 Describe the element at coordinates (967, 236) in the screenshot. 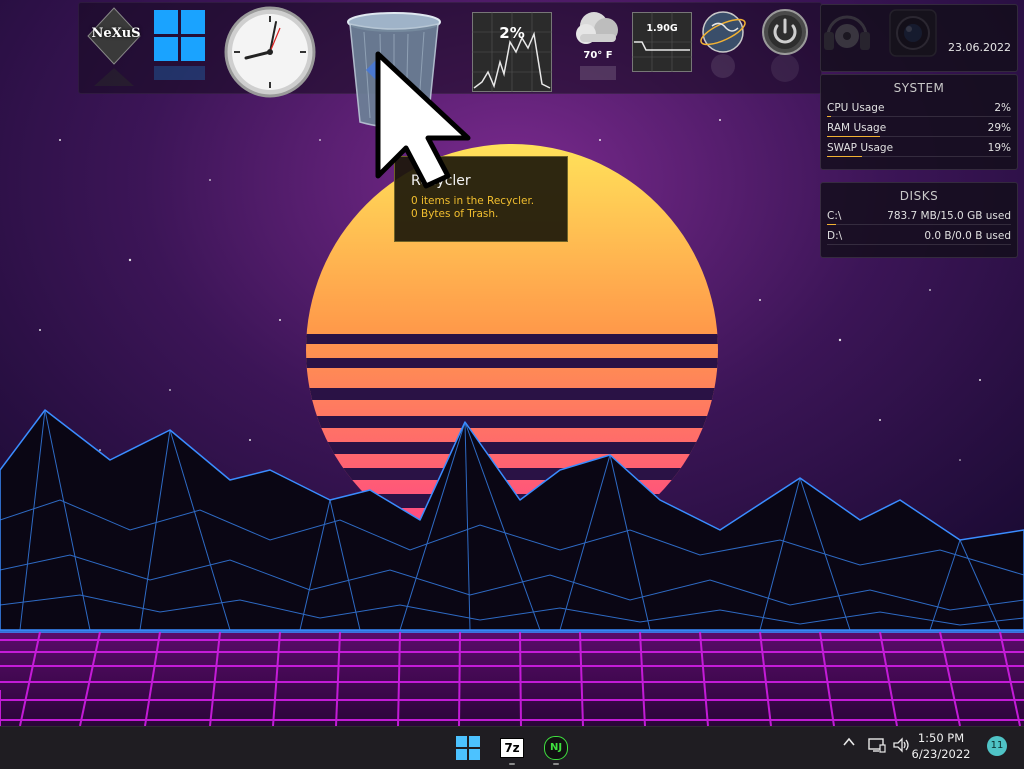

I see `disk-d-value: 0.0 B/0.0 B used` at that location.